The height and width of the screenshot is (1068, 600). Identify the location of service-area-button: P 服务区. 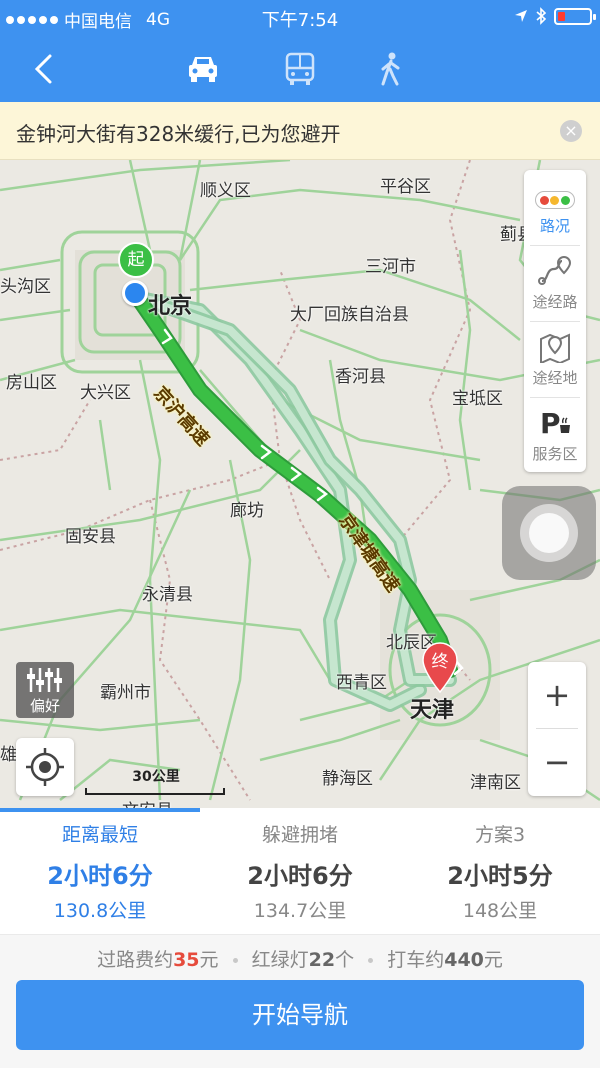
(555, 435).